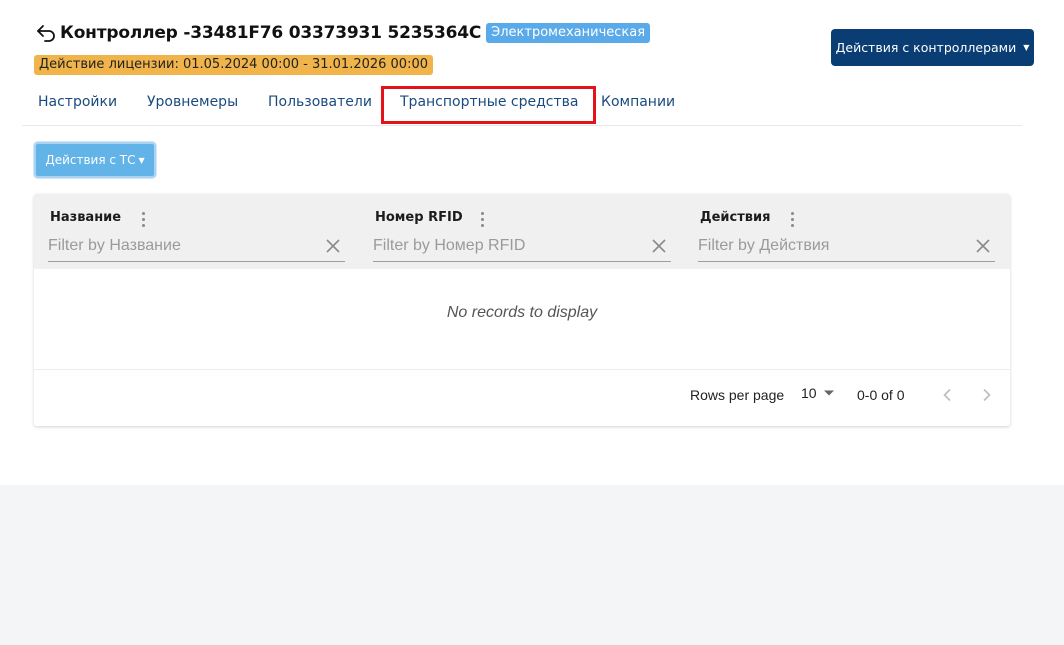 This screenshot has width=1064, height=645. What do you see at coordinates (196, 231) in the screenshot?
I see `column-name: Название` at bounding box center [196, 231].